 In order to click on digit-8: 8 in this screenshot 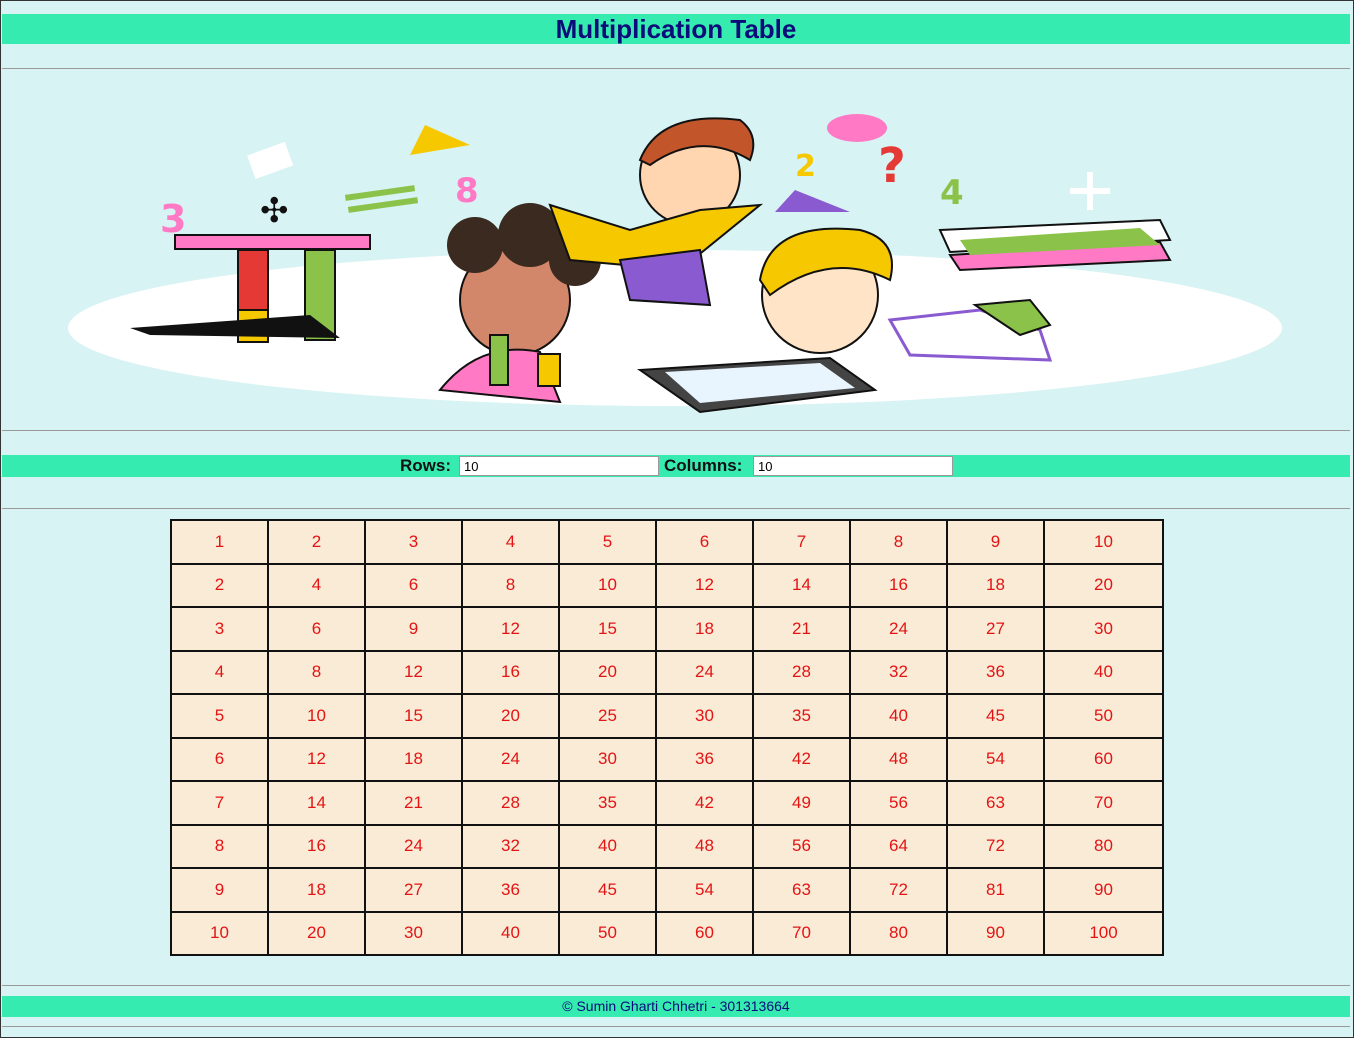, I will do `click(467, 191)`.